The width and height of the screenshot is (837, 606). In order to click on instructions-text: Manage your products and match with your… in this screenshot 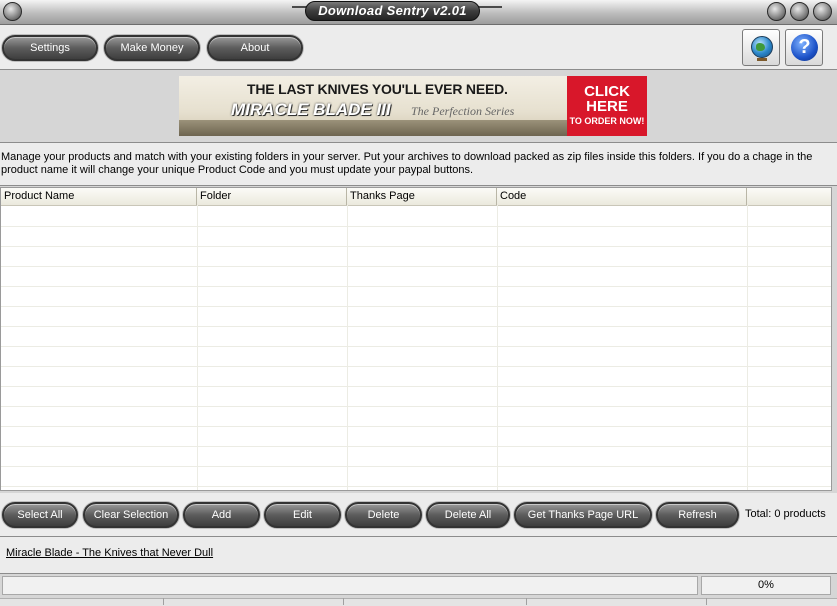, I will do `click(418, 164)`.